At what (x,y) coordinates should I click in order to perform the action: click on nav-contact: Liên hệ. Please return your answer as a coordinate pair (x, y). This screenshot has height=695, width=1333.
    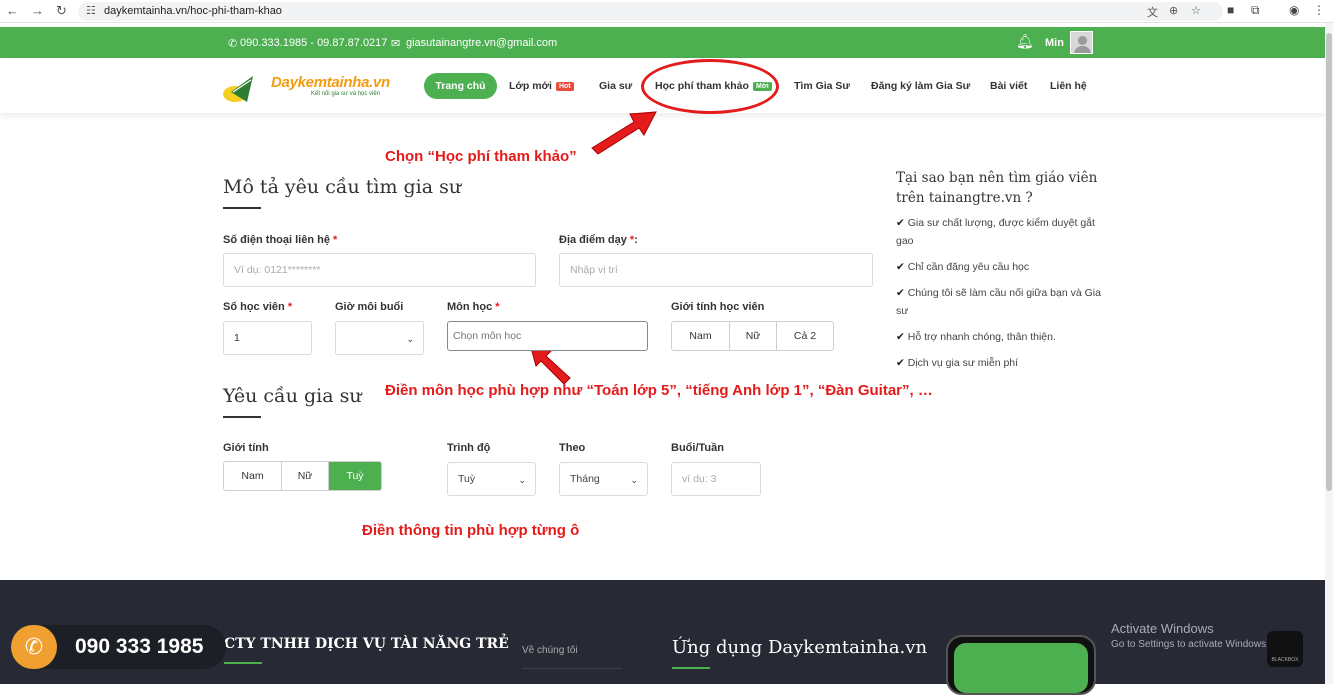
    Looking at the image, I should click on (1068, 86).